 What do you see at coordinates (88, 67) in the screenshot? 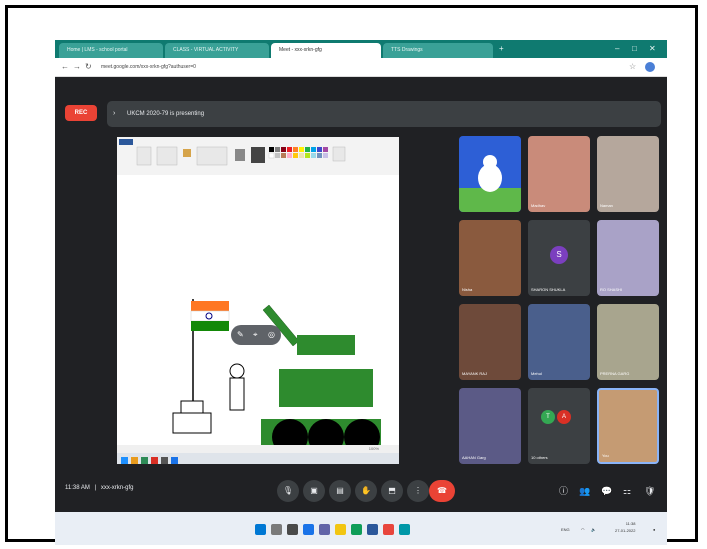
I see `reload-icon: ↻` at bounding box center [88, 67].